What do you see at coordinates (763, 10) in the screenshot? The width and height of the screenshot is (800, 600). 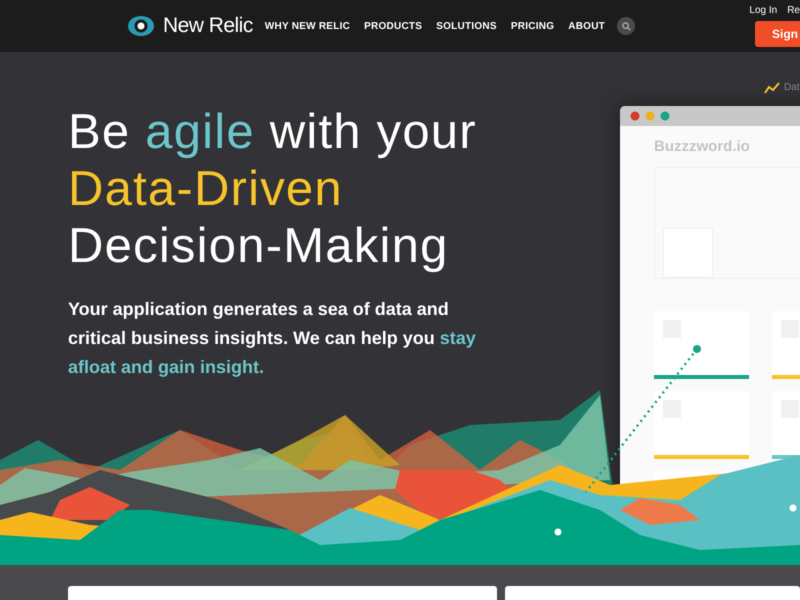 I see `top-link: Log In` at bounding box center [763, 10].